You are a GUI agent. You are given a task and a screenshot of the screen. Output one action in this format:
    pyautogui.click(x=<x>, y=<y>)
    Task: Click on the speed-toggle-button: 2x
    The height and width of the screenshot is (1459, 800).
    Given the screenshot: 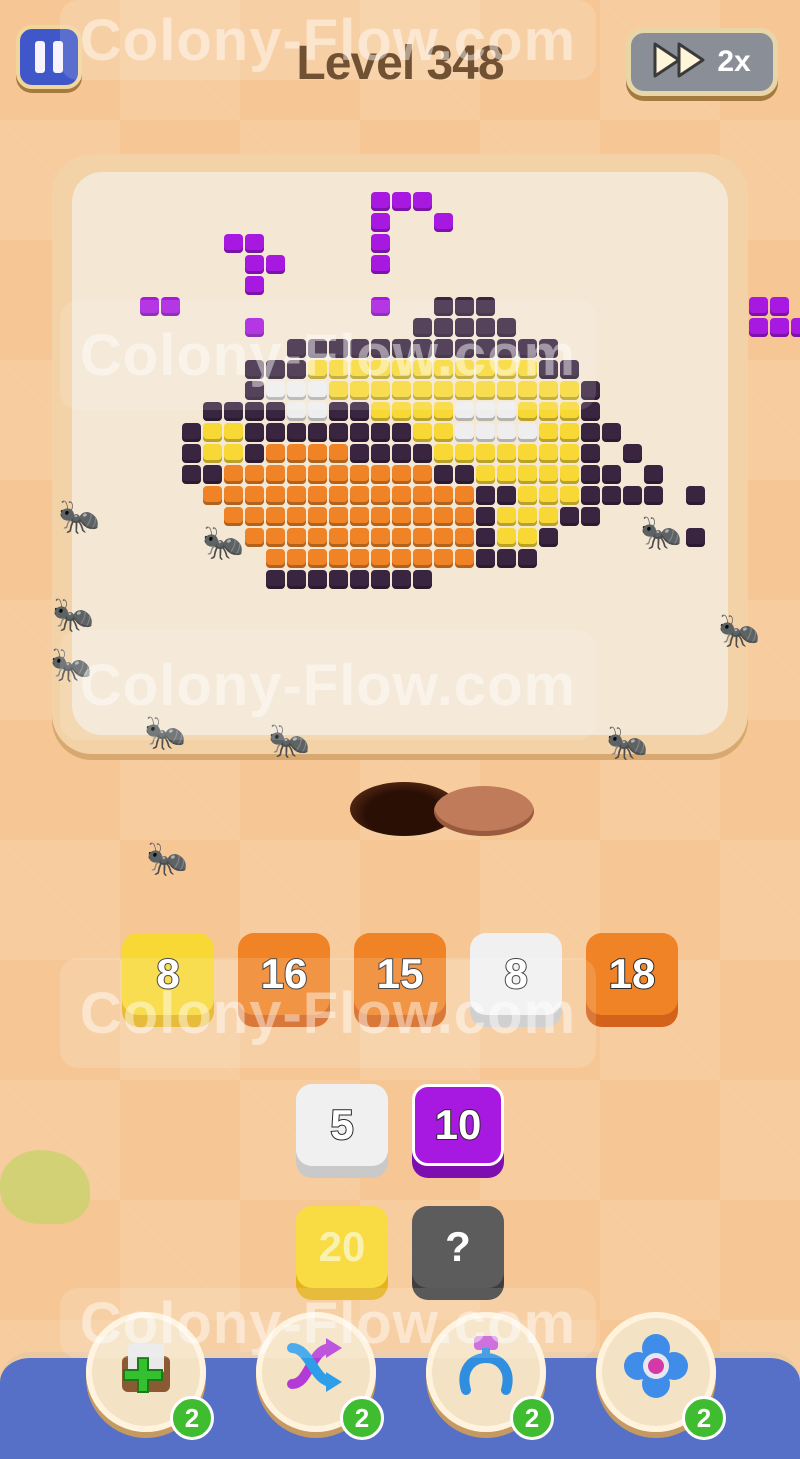 What is the action you would take?
    pyautogui.click(x=702, y=62)
    